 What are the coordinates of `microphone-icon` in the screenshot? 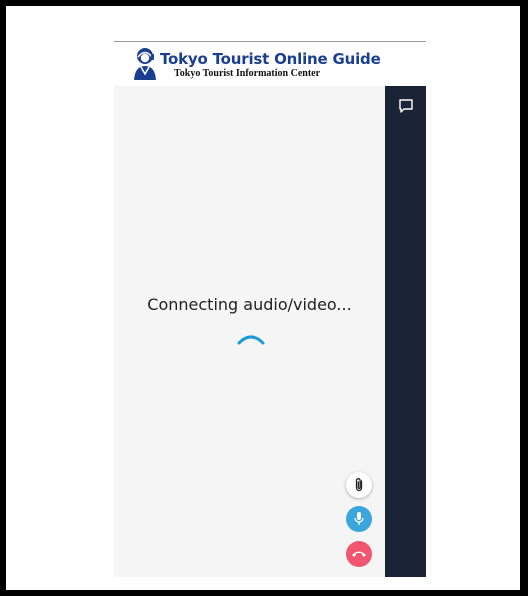 It's located at (359, 518).